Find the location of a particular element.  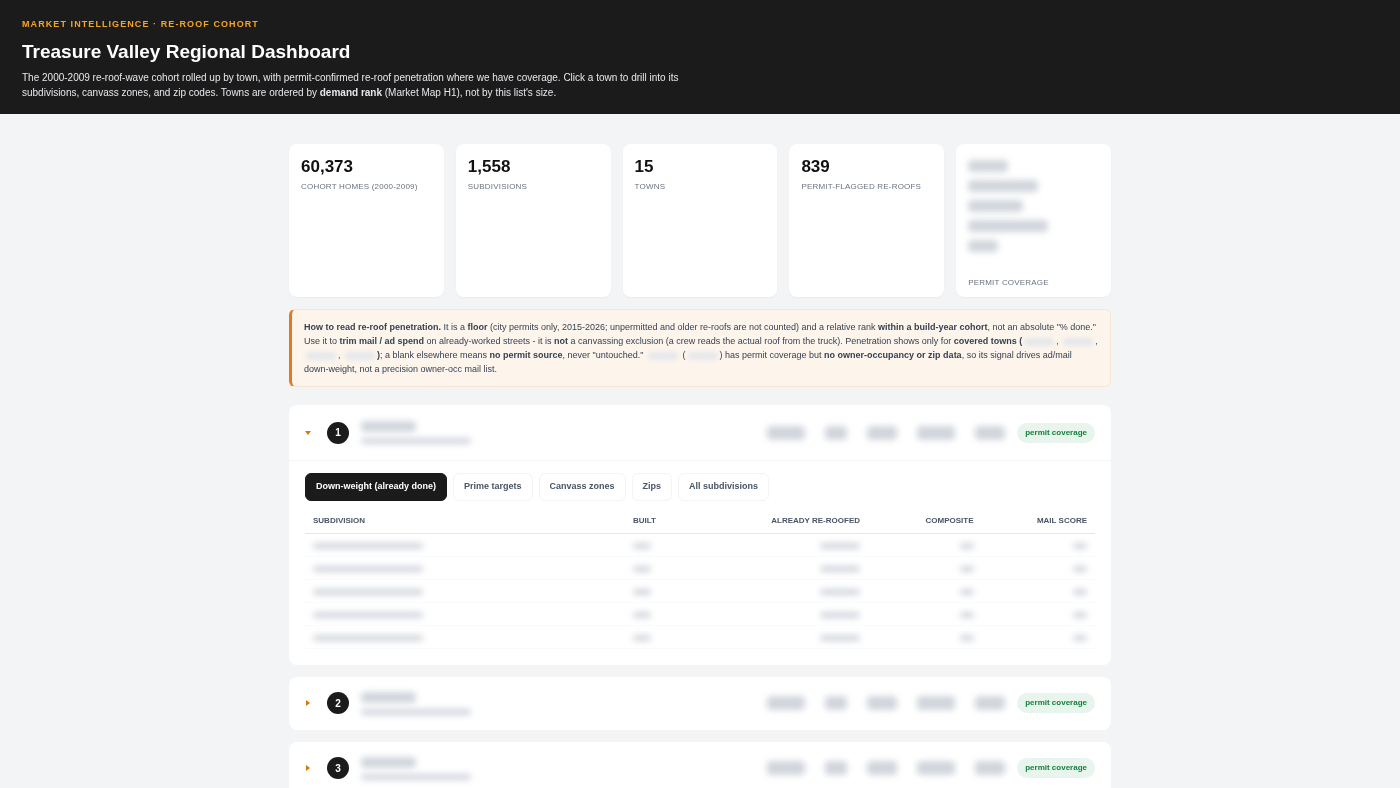

column-header: BUILT is located at coordinates (644, 520).